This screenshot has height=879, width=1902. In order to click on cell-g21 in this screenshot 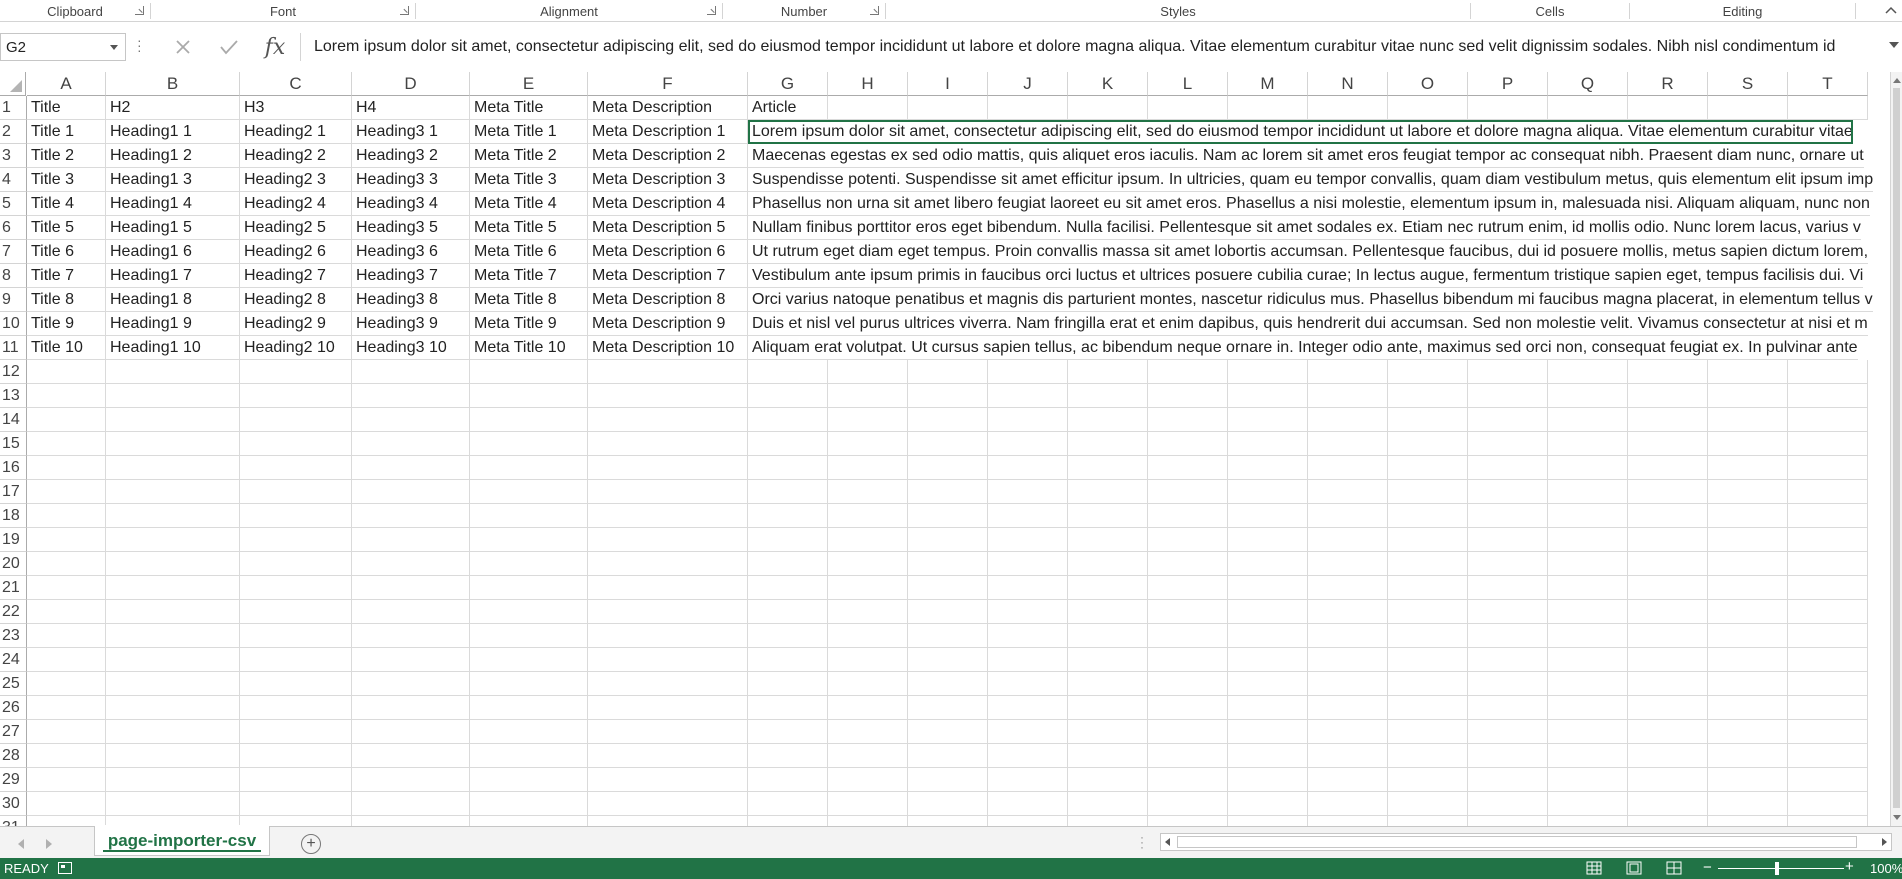, I will do `click(788, 588)`.